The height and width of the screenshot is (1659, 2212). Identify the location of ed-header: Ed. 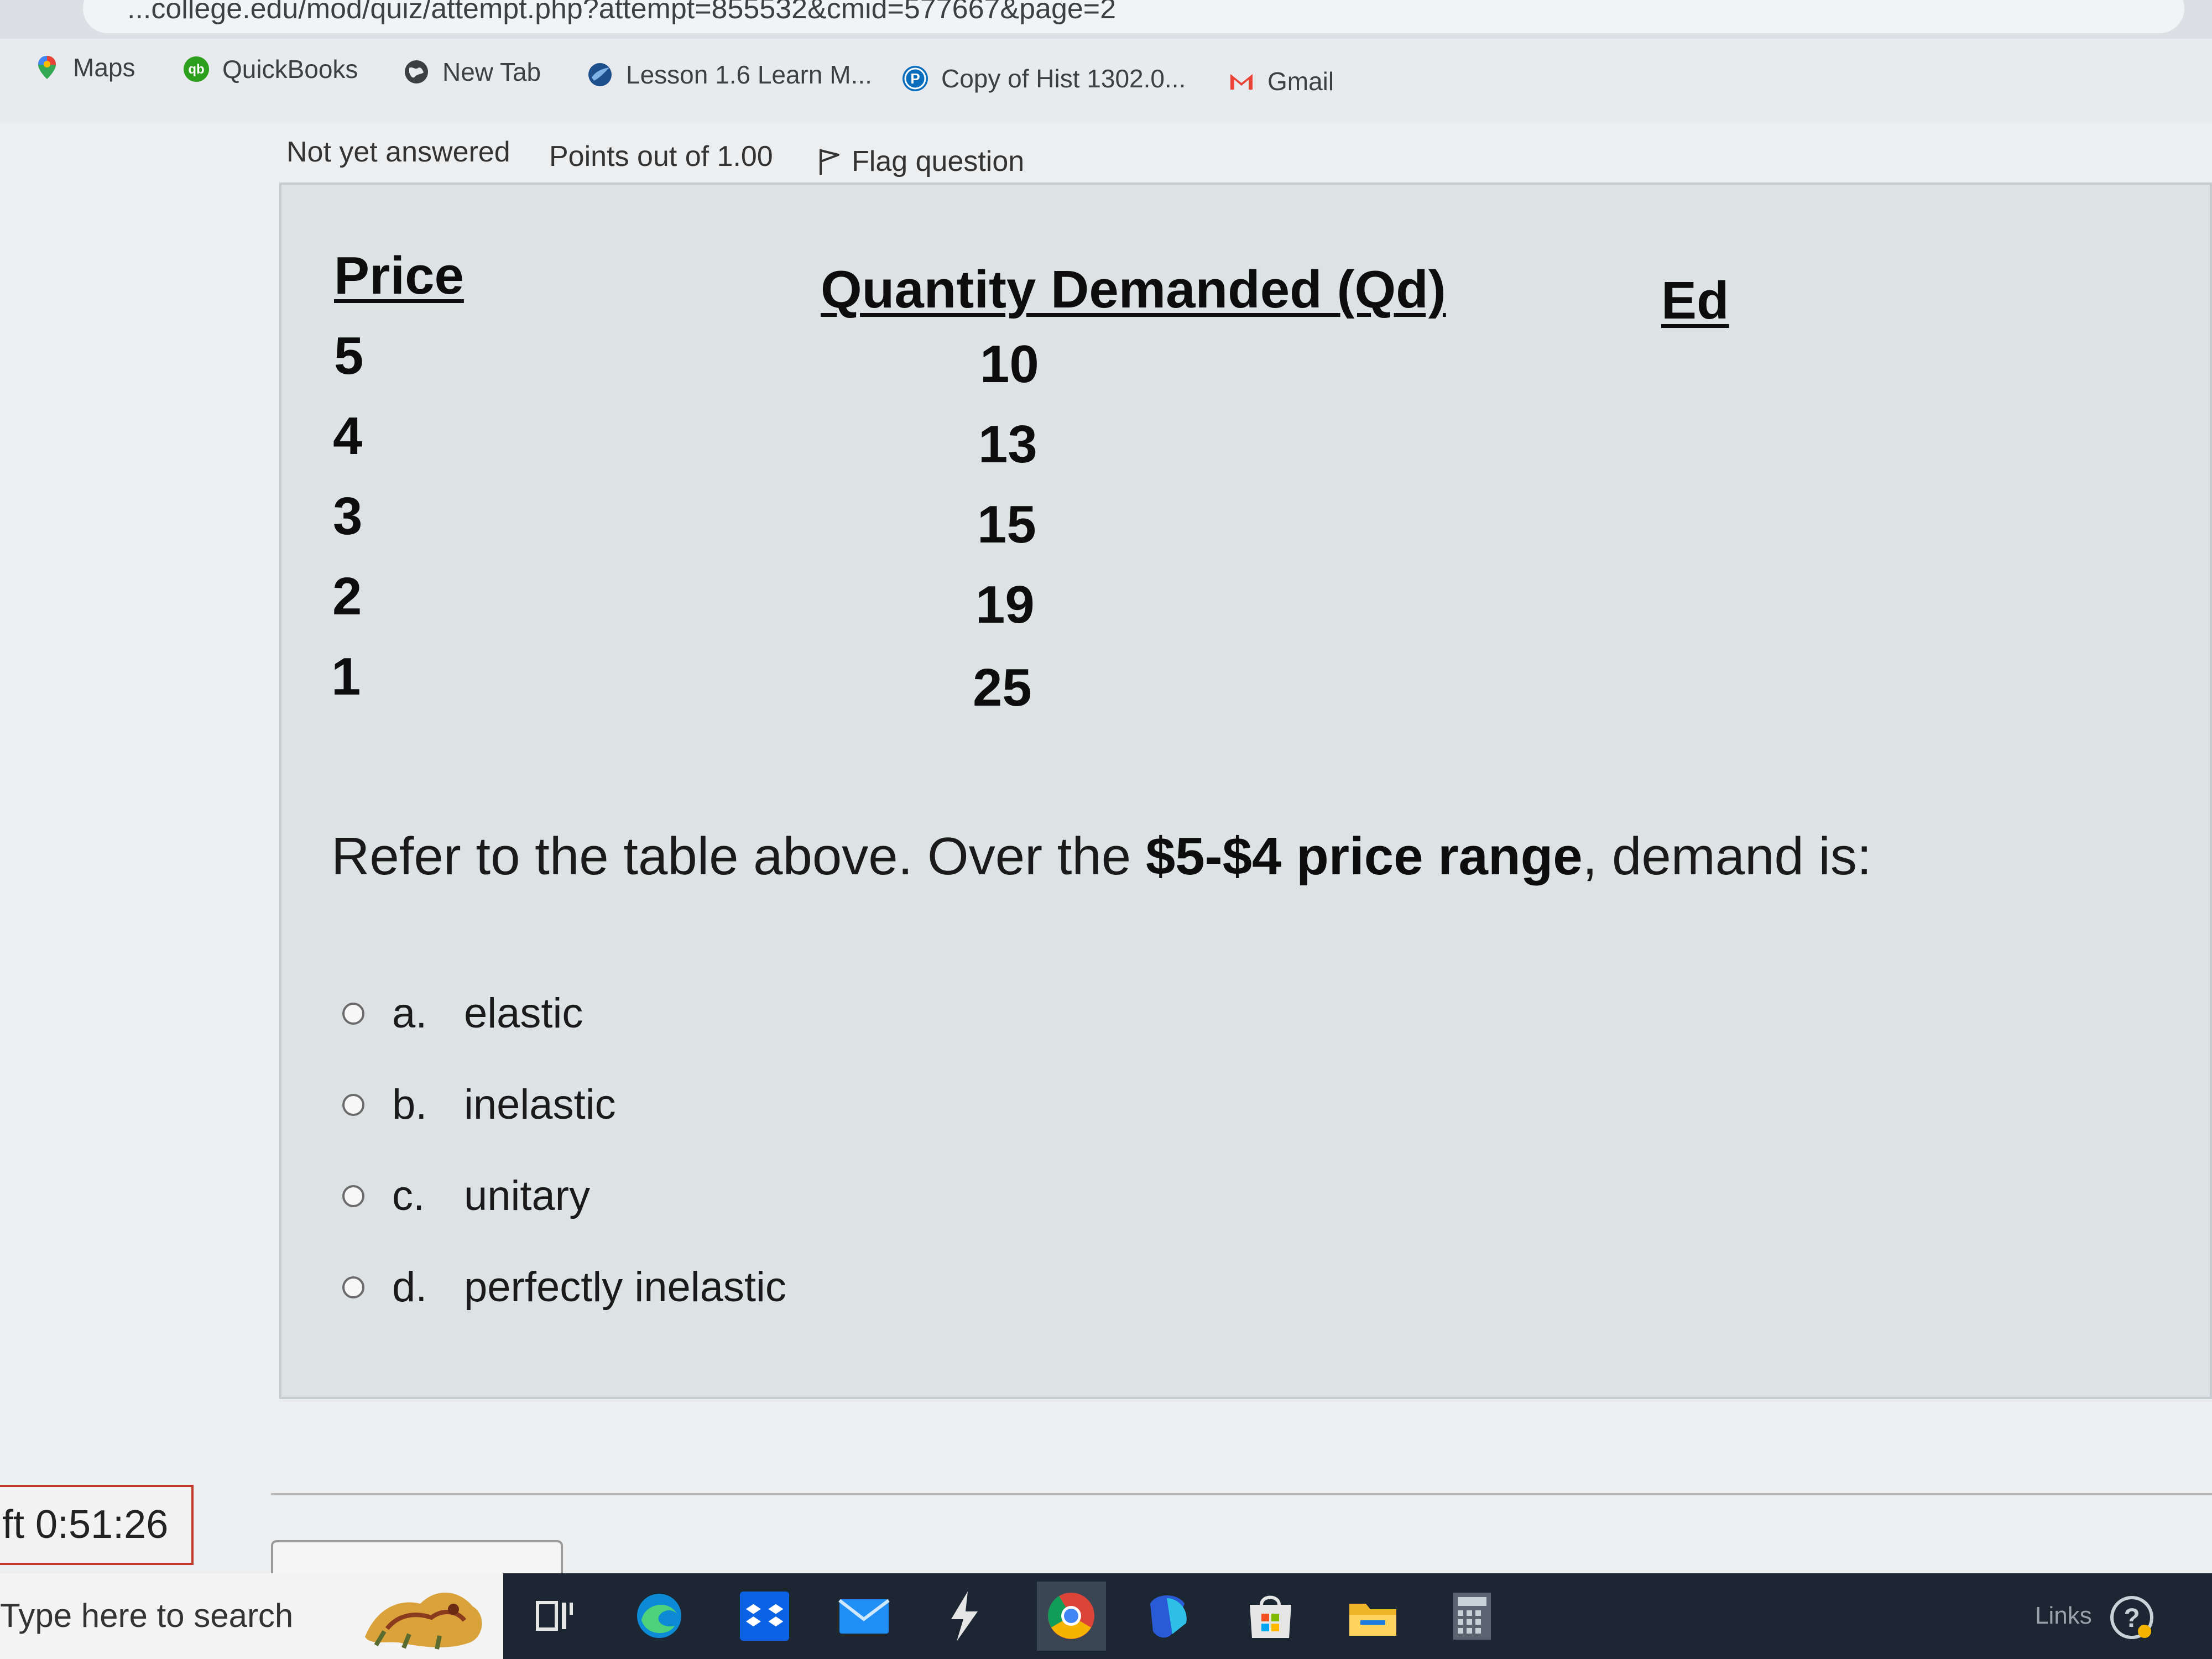
(1695, 301).